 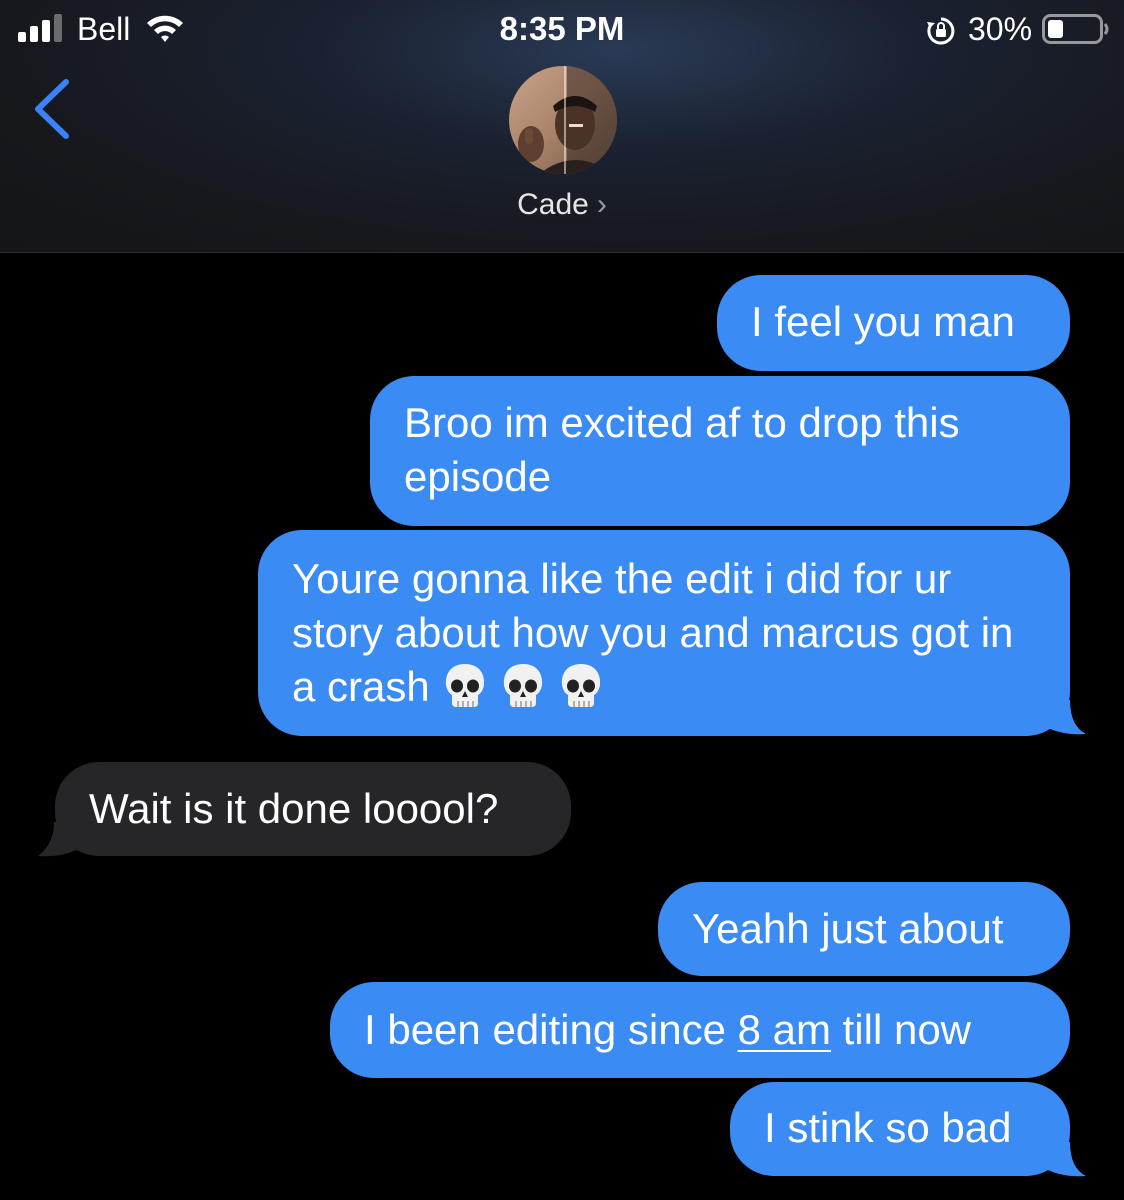 I want to click on battery-percentage: 30%, so click(x=1000, y=29).